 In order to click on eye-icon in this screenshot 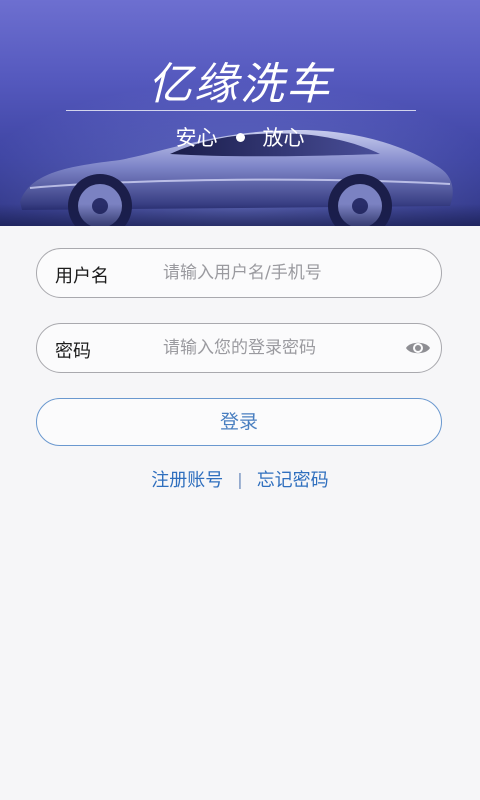, I will do `click(418, 348)`.